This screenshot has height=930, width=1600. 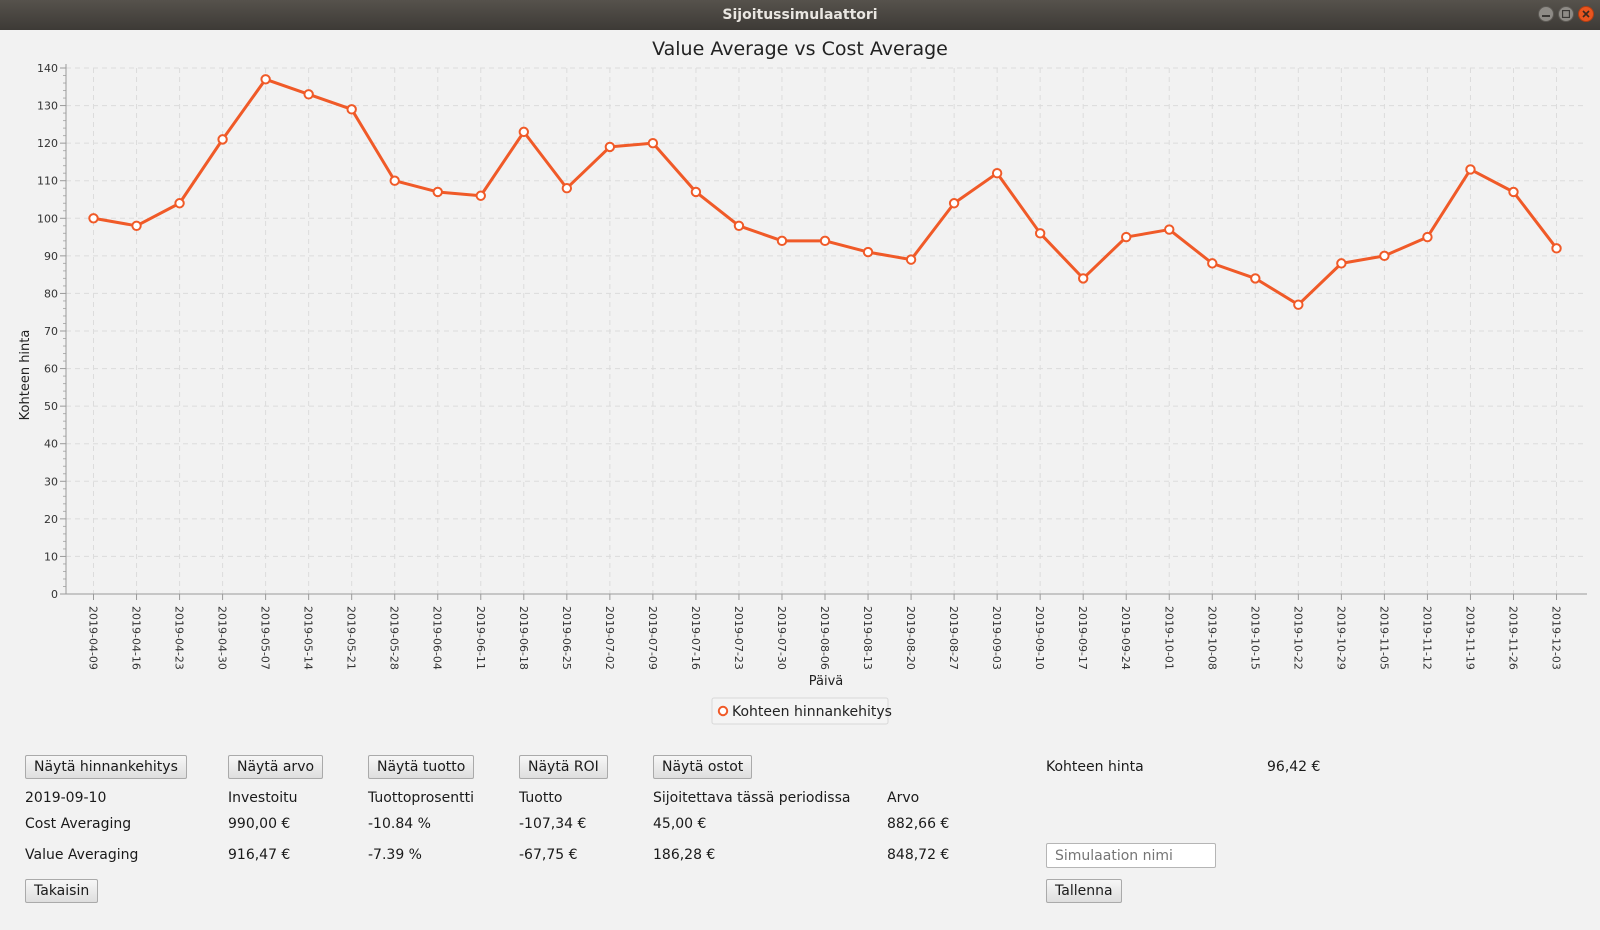 What do you see at coordinates (395, 855) in the screenshot?
I see `row-value-return-pct: -7.39 %` at bounding box center [395, 855].